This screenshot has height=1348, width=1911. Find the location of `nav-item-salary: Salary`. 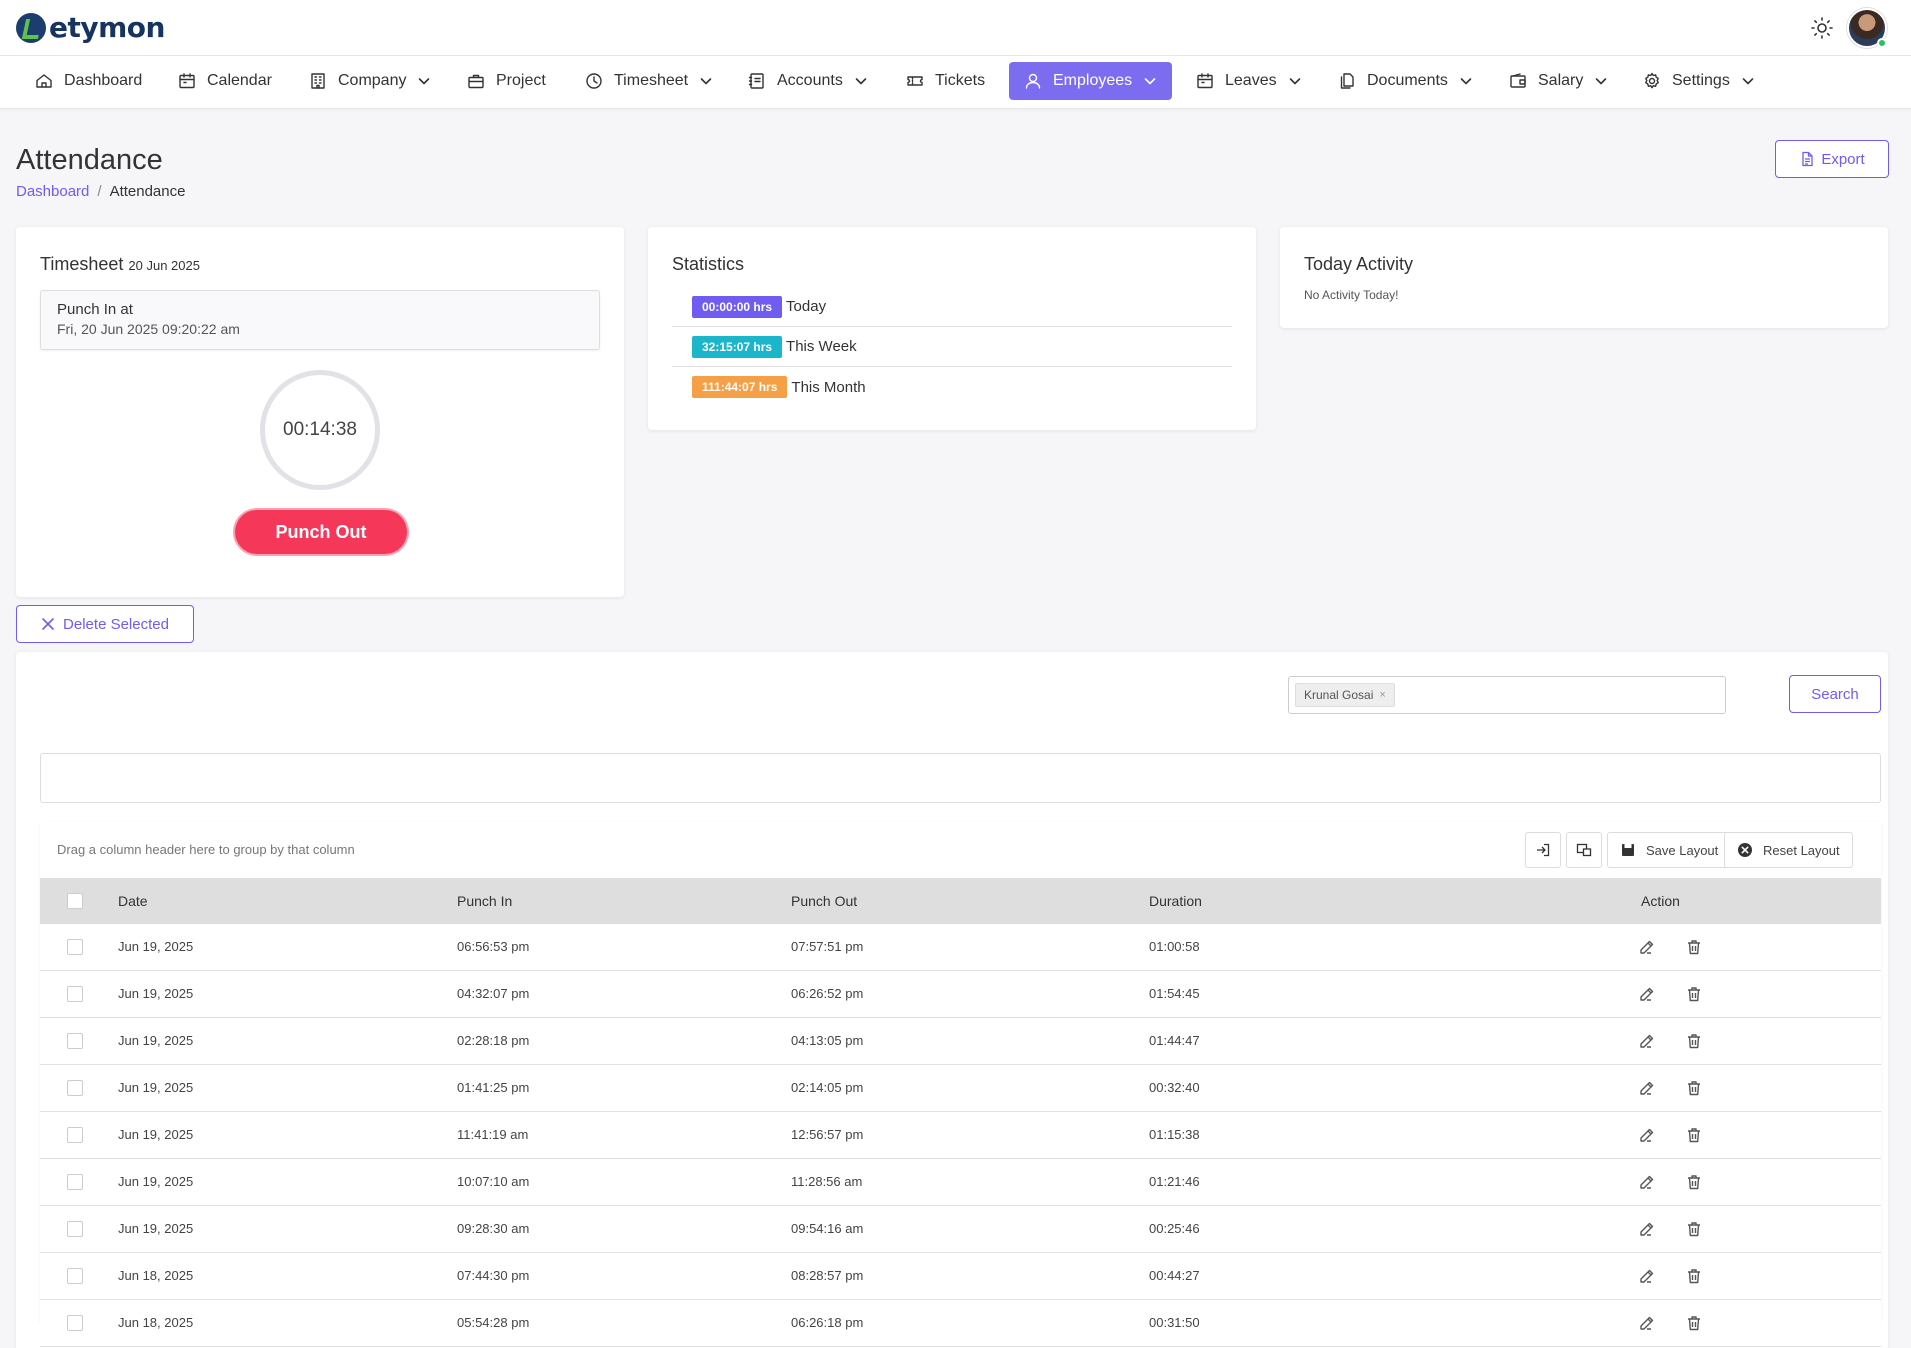

nav-item-salary: Salary is located at coordinates (1558, 81).